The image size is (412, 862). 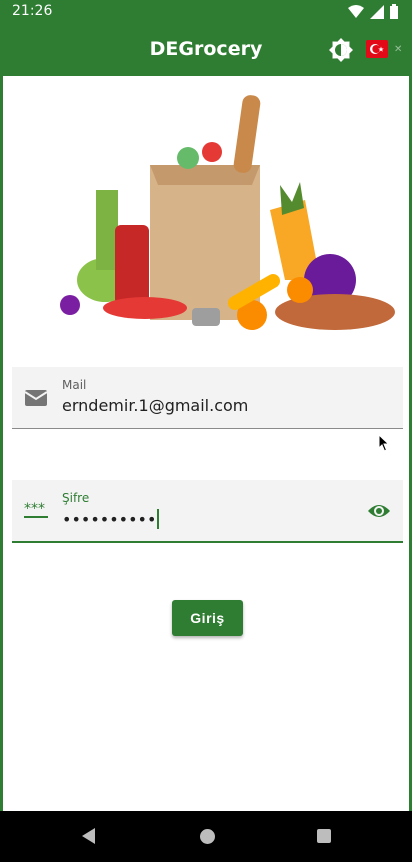 I want to click on password-input: ••••••••••, so click(x=111, y=519).